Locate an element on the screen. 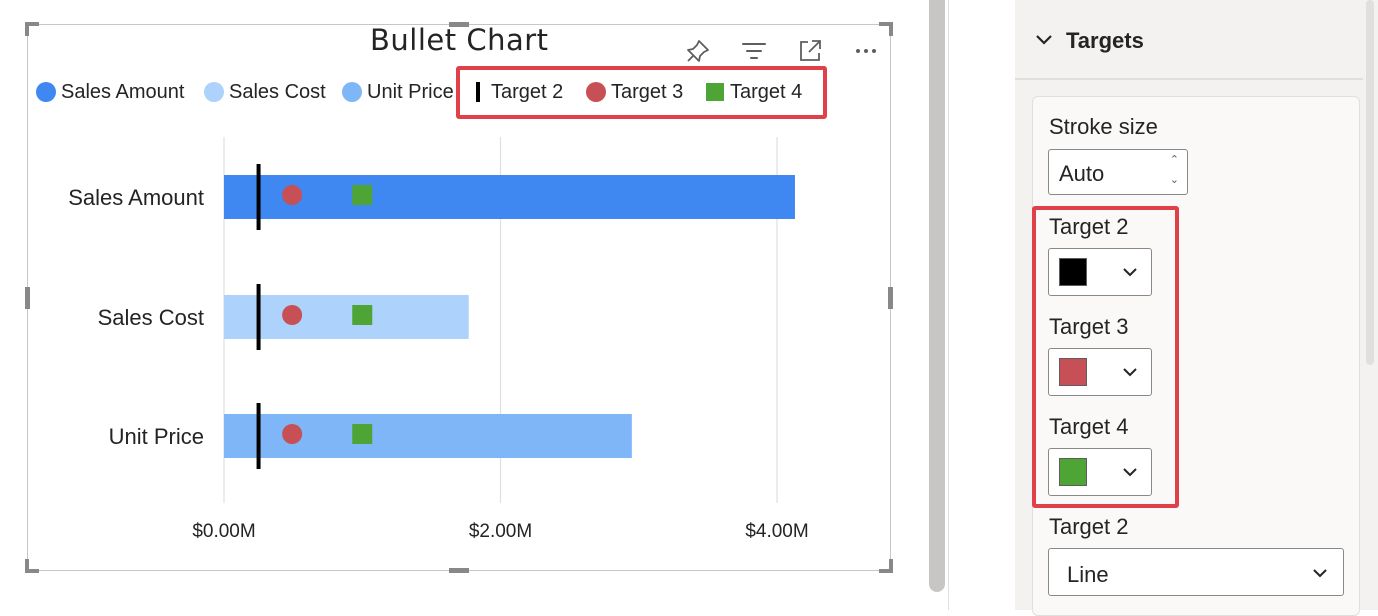 The width and height of the screenshot is (1378, 616). stroke-size-value: Auto is located at coordinates (1082, 173).